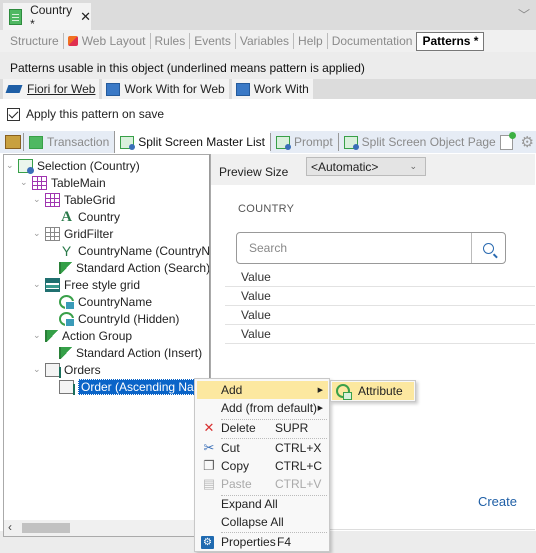 The width and height of the screenshot is (536, 553). What do you see at coordinates (52, 199) in the screenshot?
I see `table-icon` at bounding box center [52, 199].